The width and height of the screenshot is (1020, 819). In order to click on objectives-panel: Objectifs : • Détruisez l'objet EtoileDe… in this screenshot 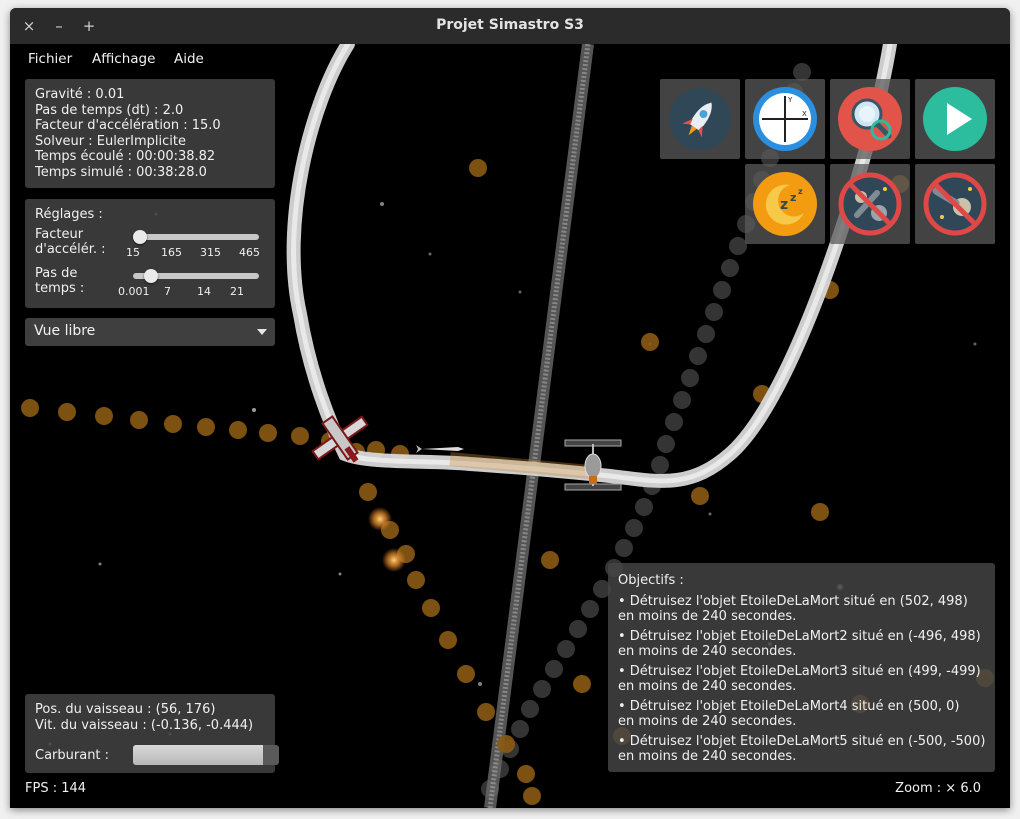, I will do `click(801, 667)`.